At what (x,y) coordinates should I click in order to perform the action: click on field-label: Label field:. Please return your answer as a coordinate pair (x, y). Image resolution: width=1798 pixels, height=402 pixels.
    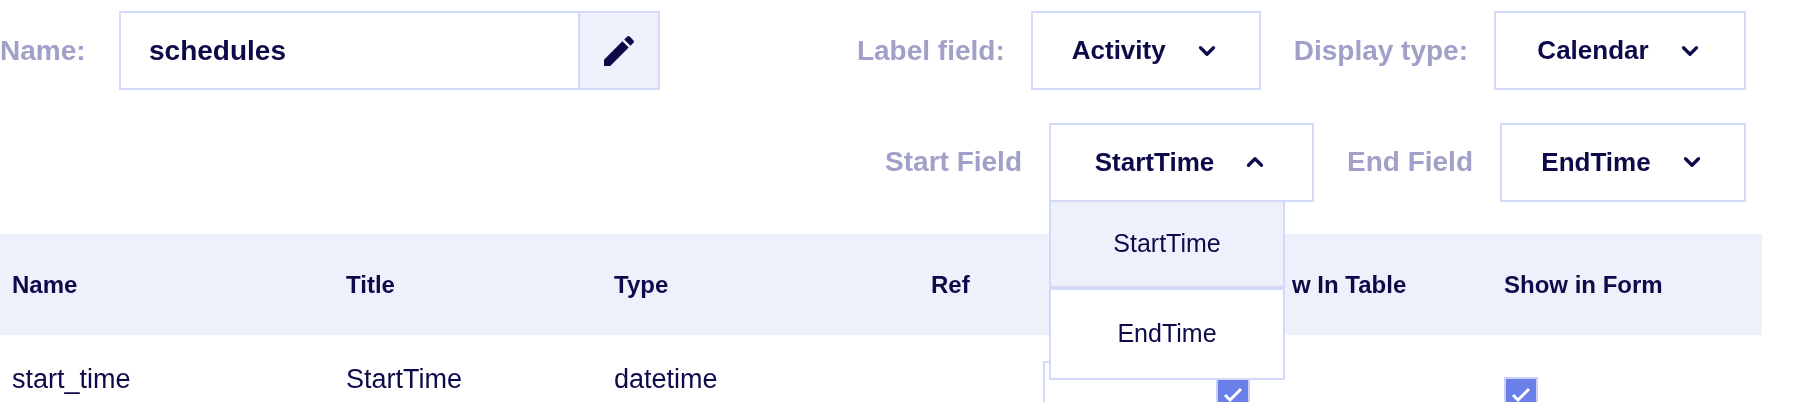
    Looking at the image, I should click on (930, 50).